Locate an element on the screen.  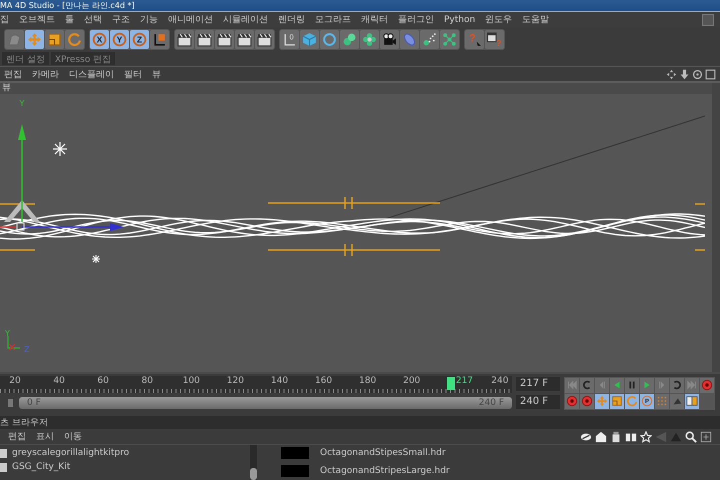
link-icon is located at coordinates (586, 436).